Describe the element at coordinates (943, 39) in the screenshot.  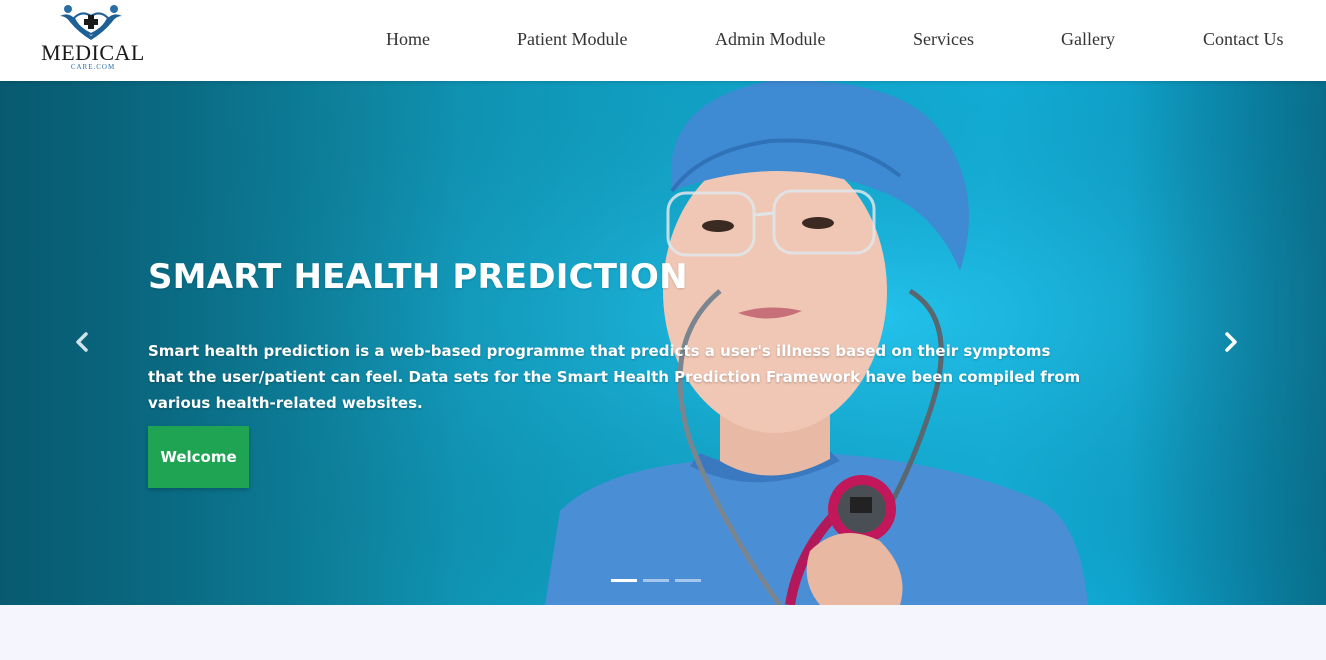
I see `nav-services: Services` at that location.